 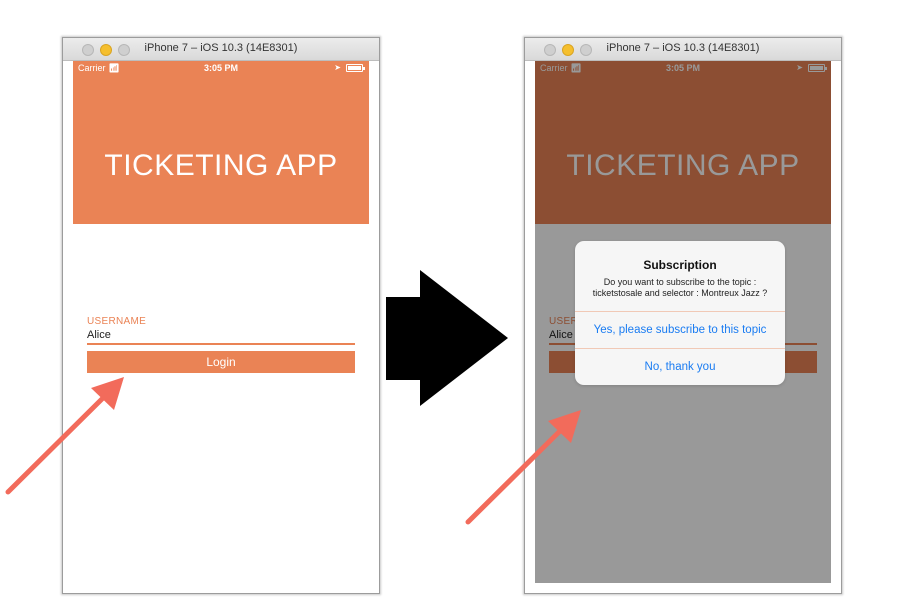 I want to click on pointer-arrow-left-icon, so click(x=64, y=436).